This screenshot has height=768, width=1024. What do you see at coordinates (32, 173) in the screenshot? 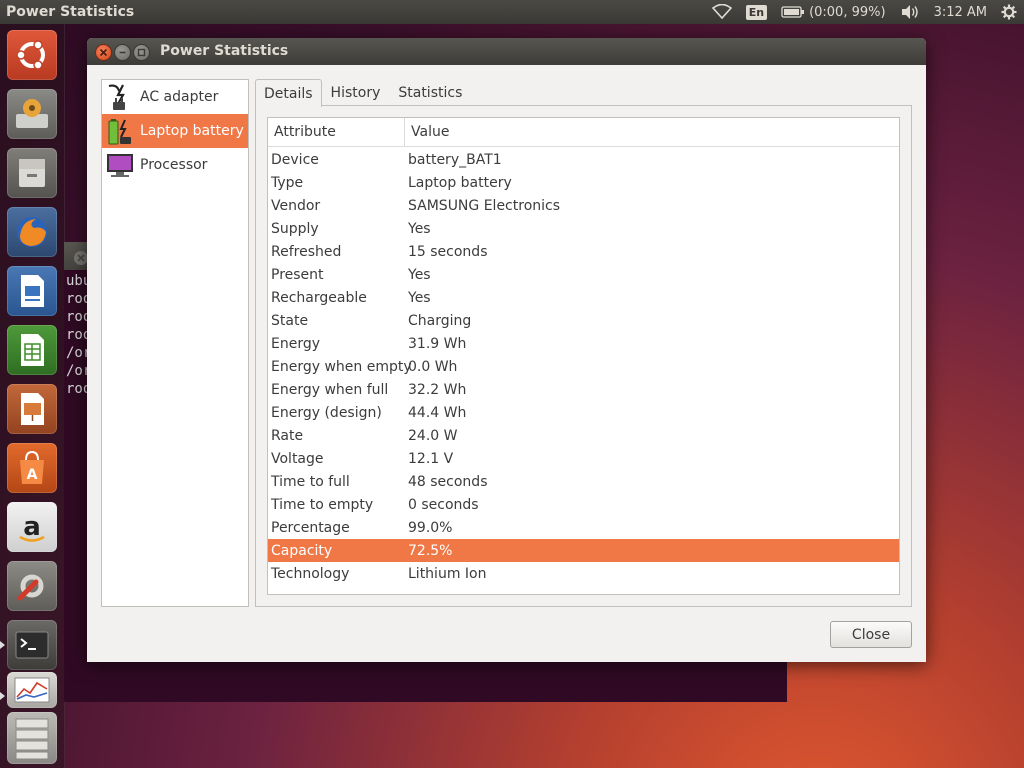
I see `files-icon` at bounding box center [32, 173].